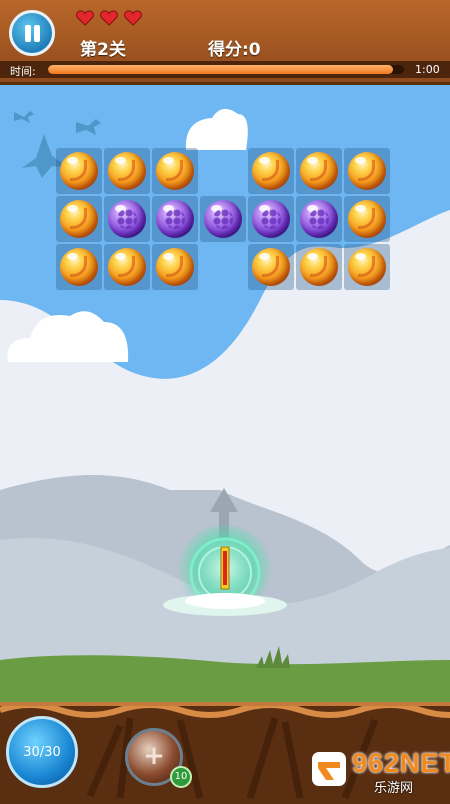 This screenshot has width=450, height=804. What do you see at coordinates (394, 788) in the screenshot?
I see `watermark-subtext: 乐游网` at bounding box center [394, 788].